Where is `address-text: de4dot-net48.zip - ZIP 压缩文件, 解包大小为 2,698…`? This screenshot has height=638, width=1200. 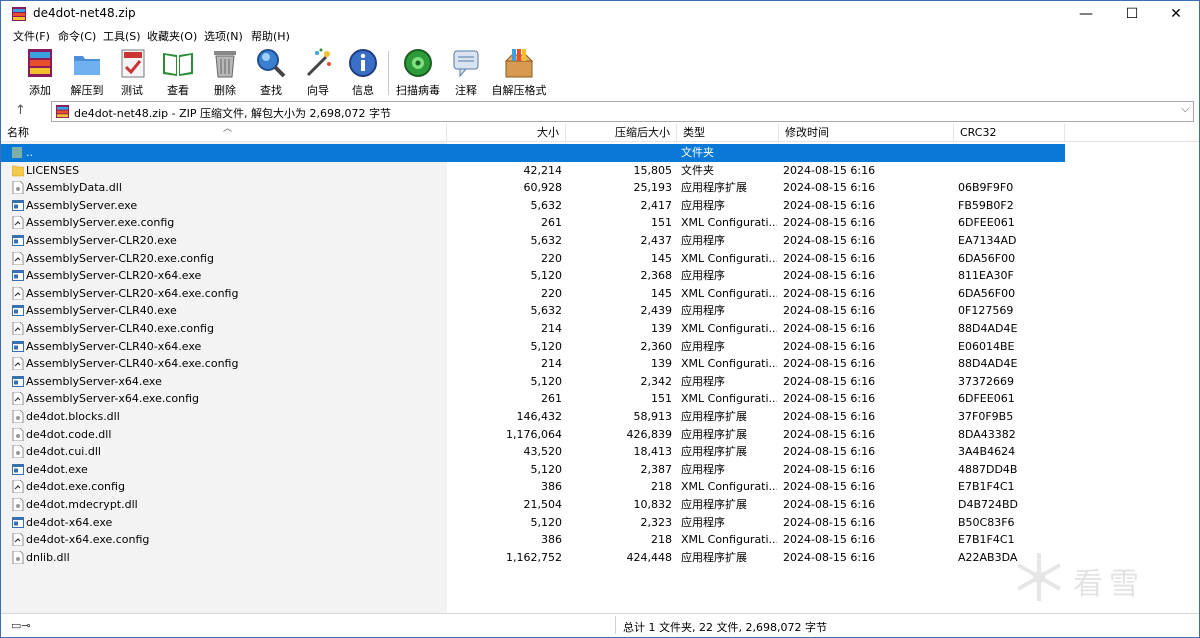 address-text: de4dot-net48.zip - ZIP 压缩文件, 解包大小为 2,698… is located at coordinates (232, 113).